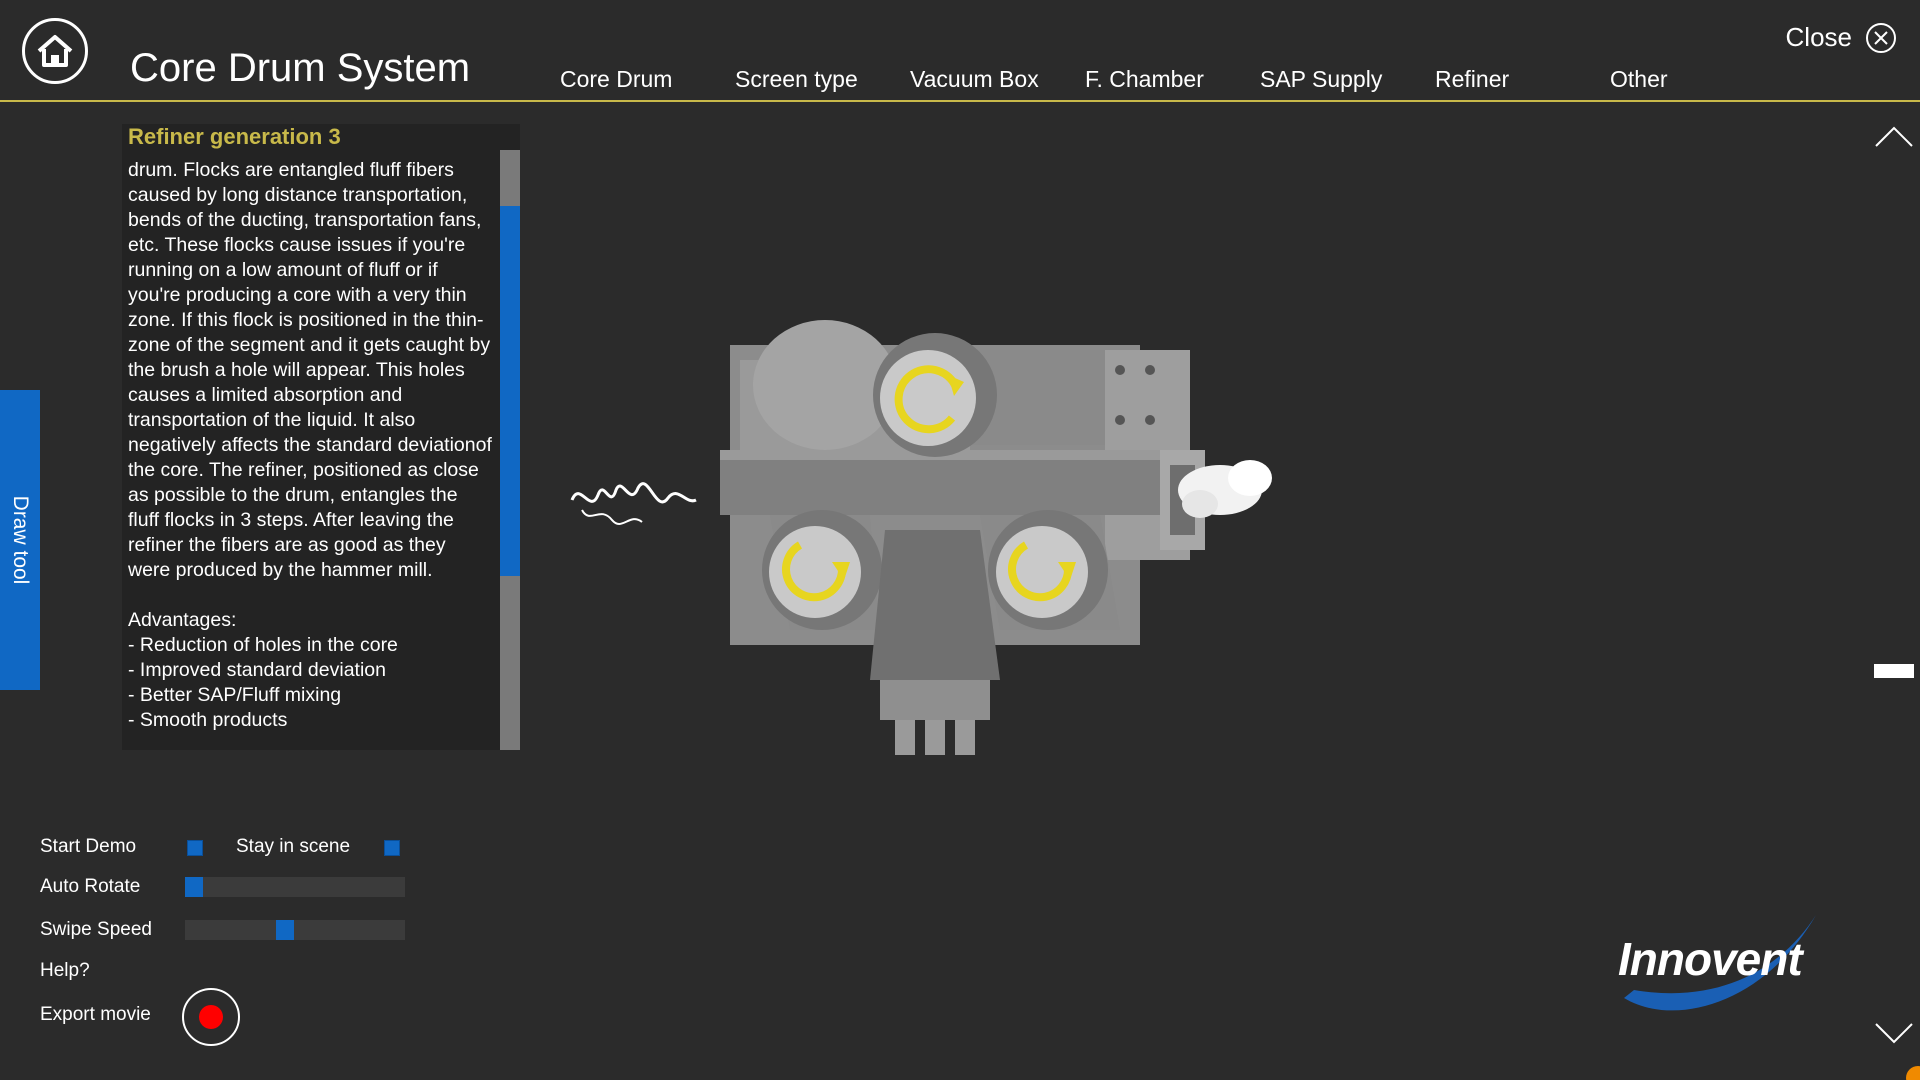 The image size is (1920, 1080). Describe the element at coordinates (1710, 959) in the screenshot. I see `logo-text: Innovent` at that location.